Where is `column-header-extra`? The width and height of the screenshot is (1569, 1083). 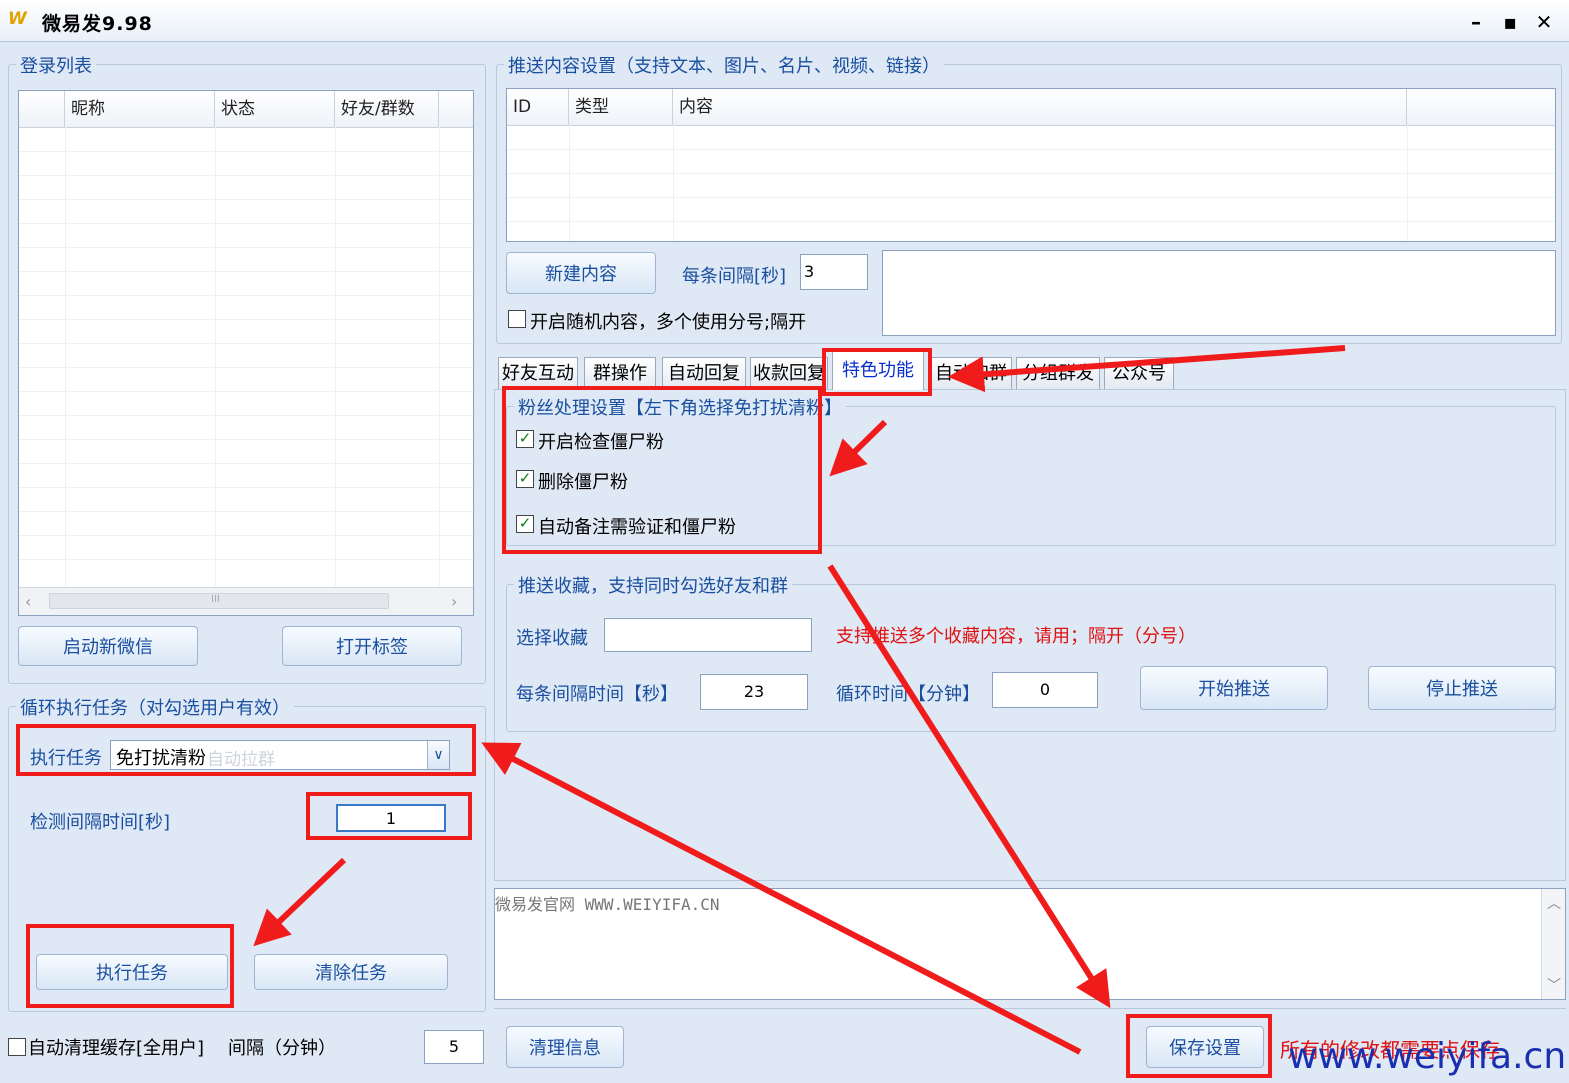 column-header-extra is located at coordinates (1481, 107).